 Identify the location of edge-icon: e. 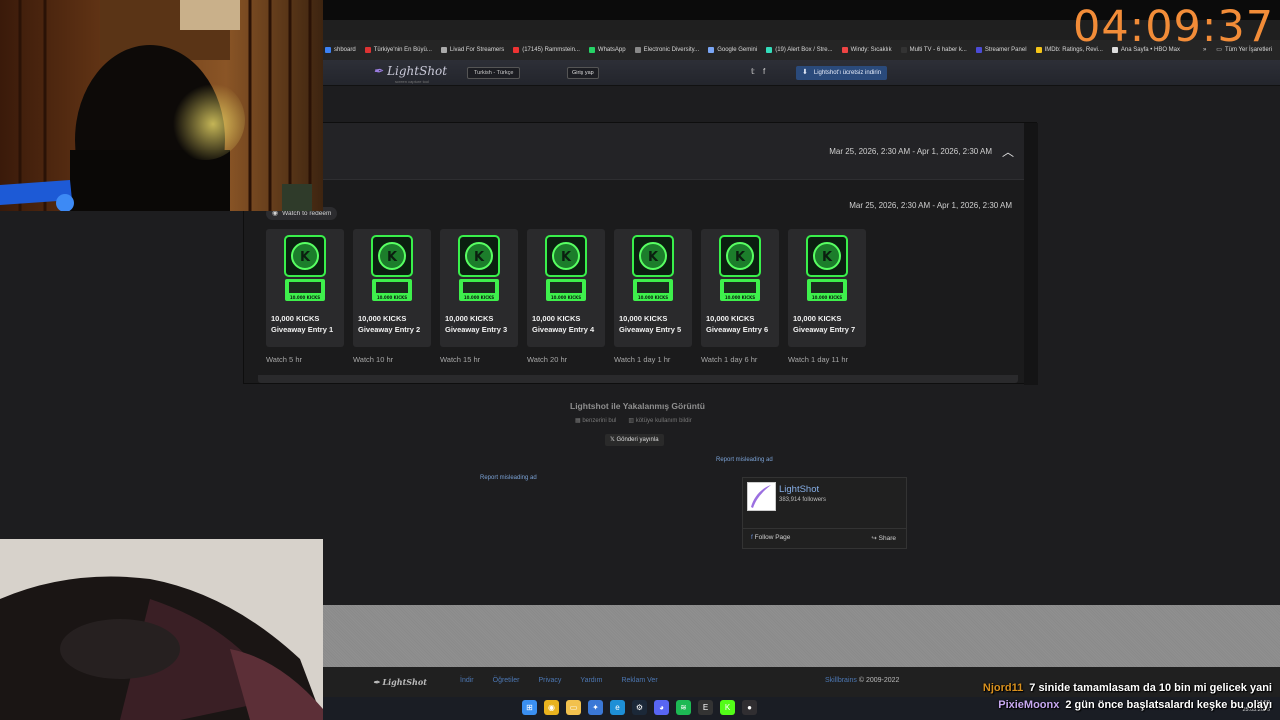
(617, 707).